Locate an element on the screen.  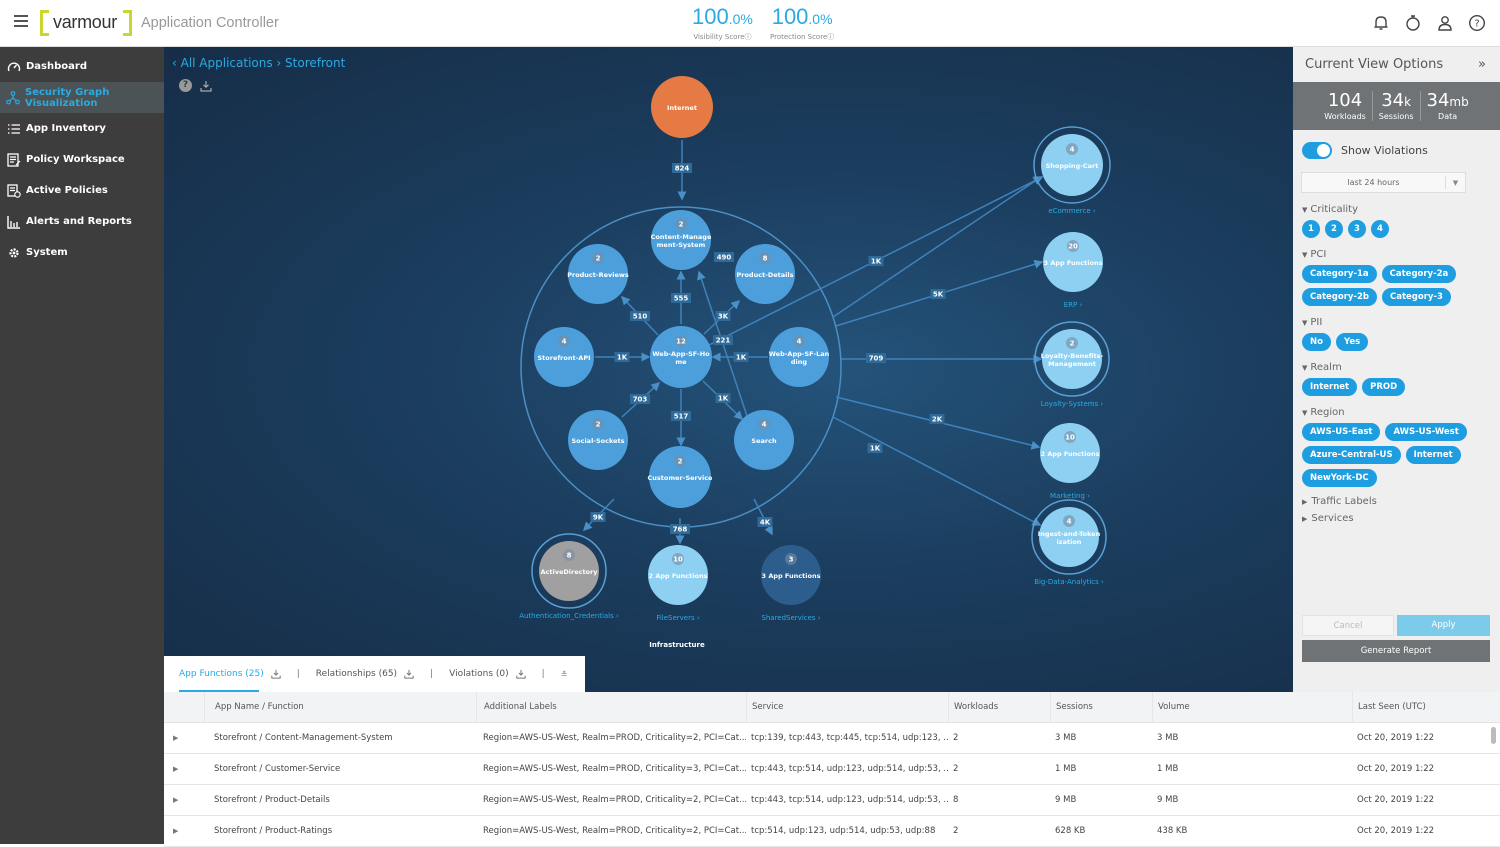
filter-chip: NewYork-DC is located at coordinates (1339, 478).